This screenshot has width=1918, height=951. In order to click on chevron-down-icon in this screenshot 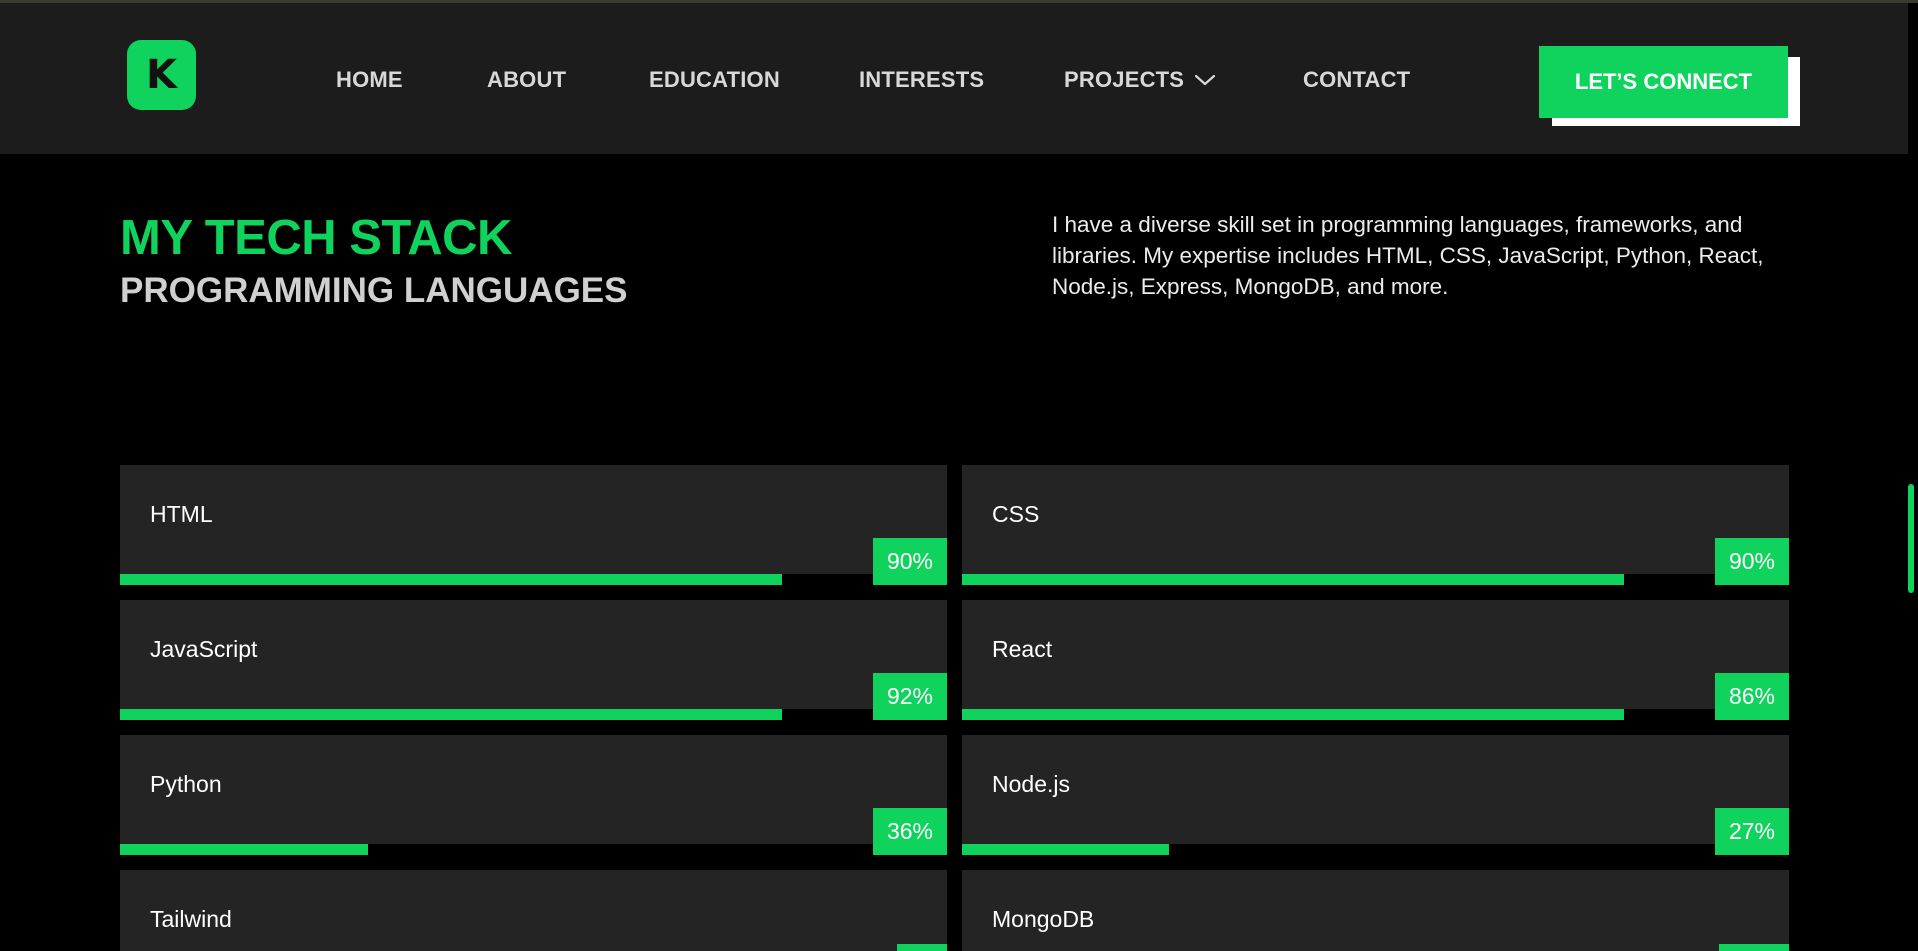, I will do `click(1205, 80)`.